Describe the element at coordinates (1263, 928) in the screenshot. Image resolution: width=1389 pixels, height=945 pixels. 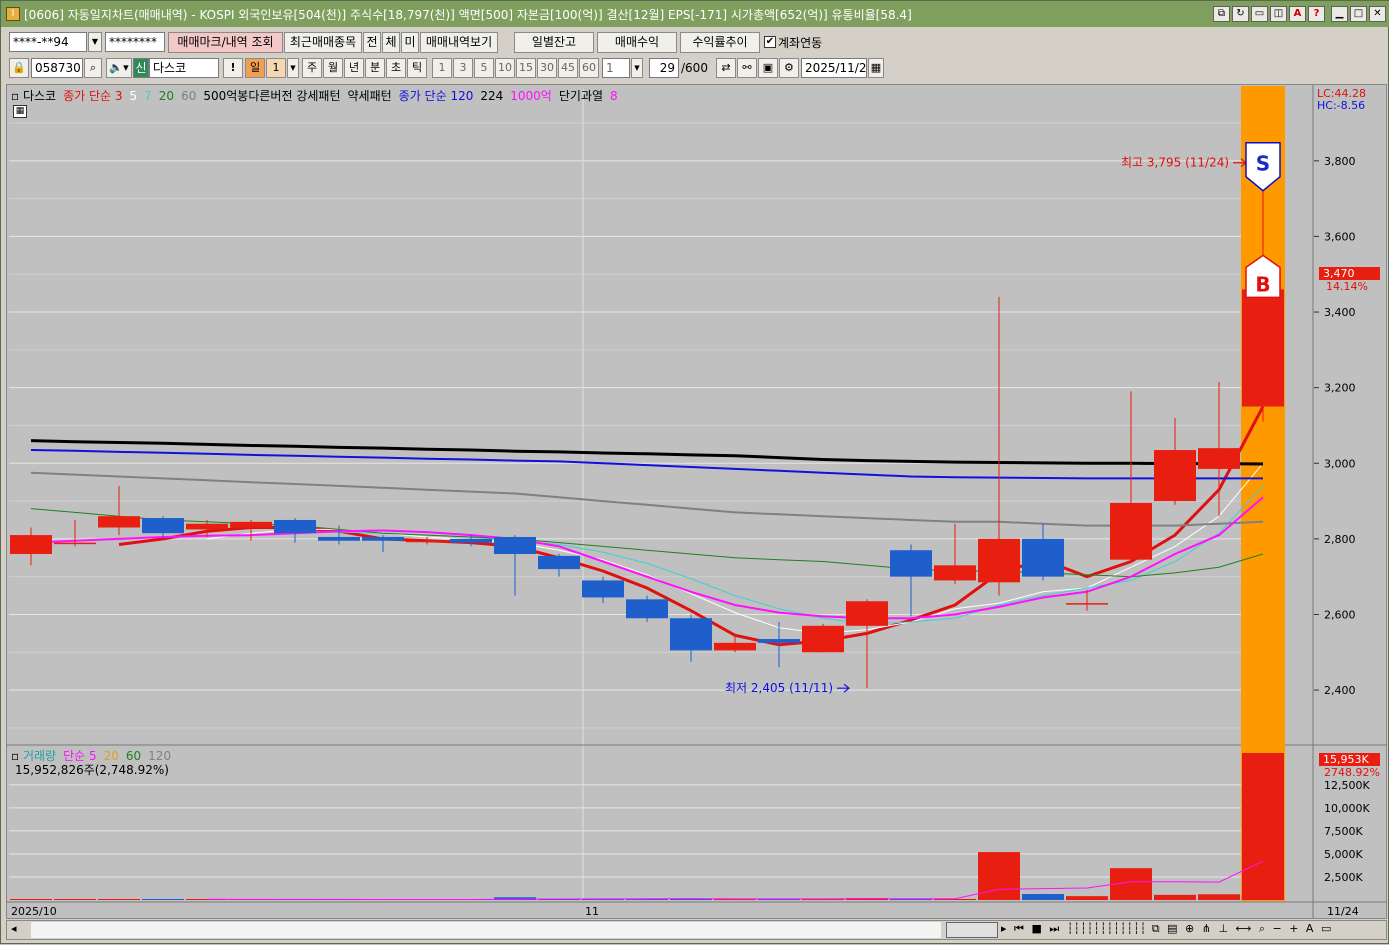
I see `zoom-icon: ⌕` at that location.